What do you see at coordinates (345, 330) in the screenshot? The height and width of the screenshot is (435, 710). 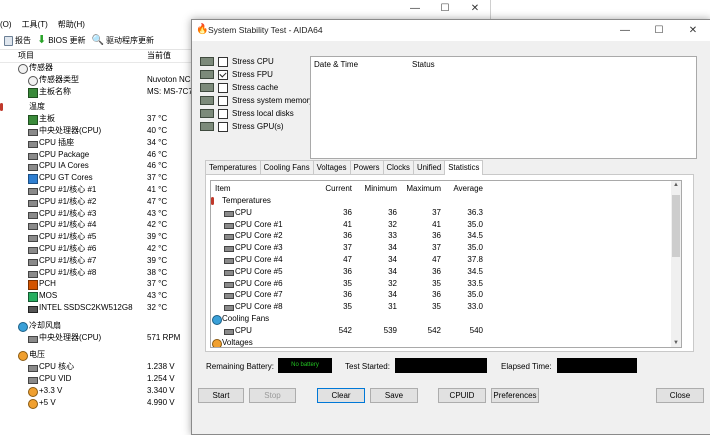 I see `stat-current: 542` at bounding box center [345, 330].